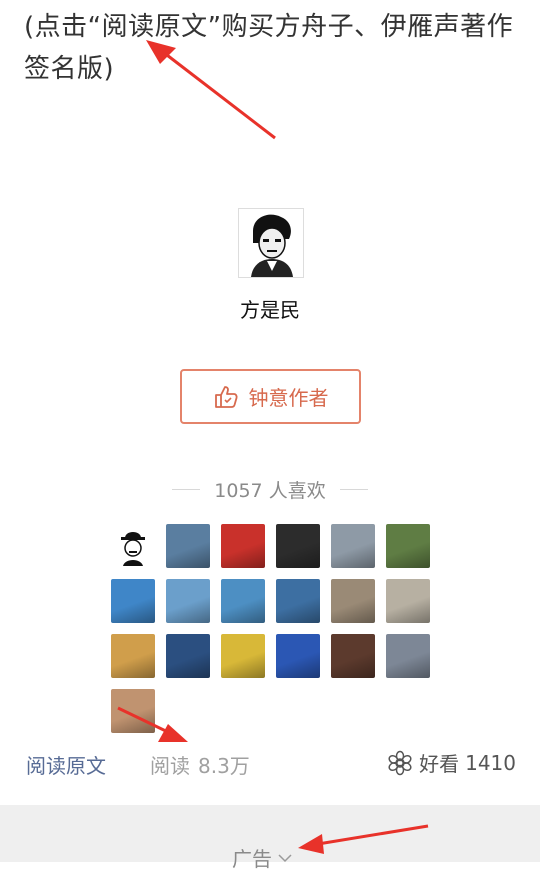  What do you see at coordinates (288, 398) in the screenshot?
I see `reward-button-label: 钟意作者` at bounding box center [288, 398].